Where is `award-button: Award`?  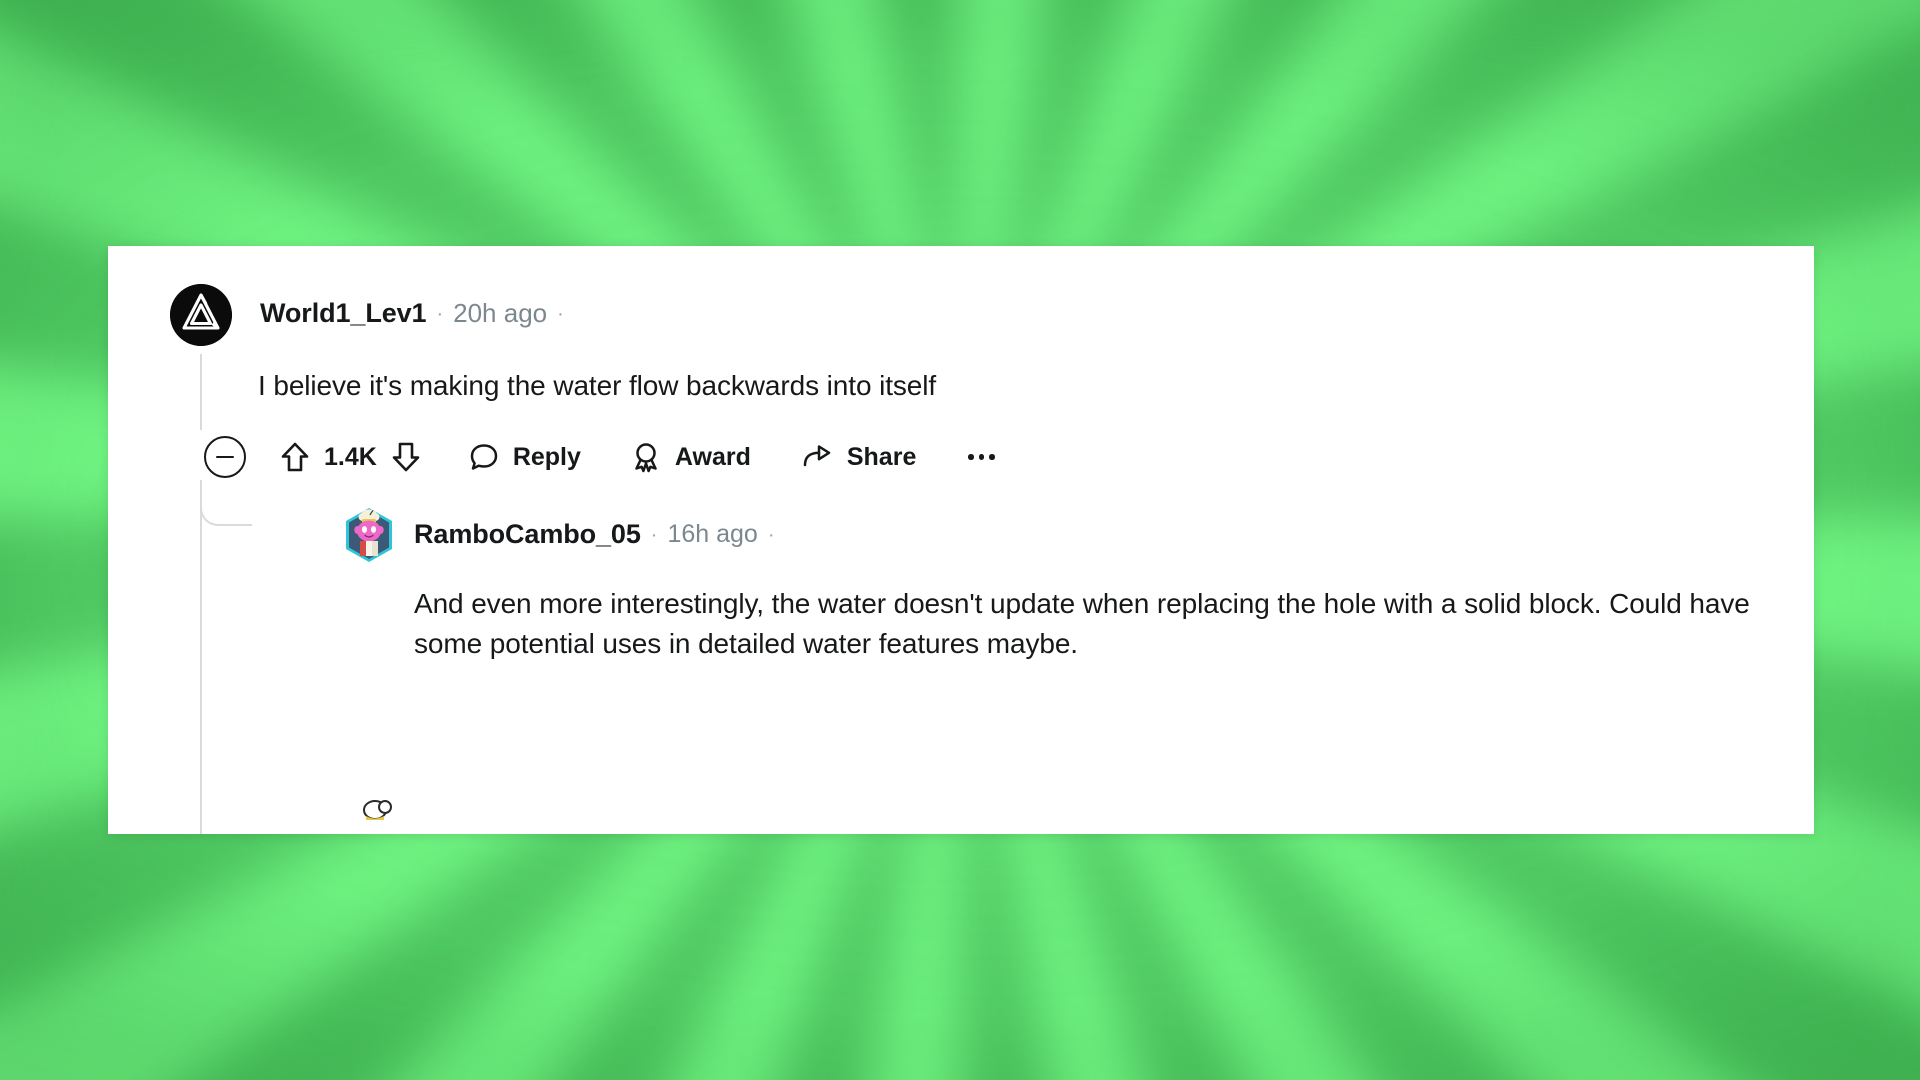 award-button: Award is located at coordinates (691, 457).